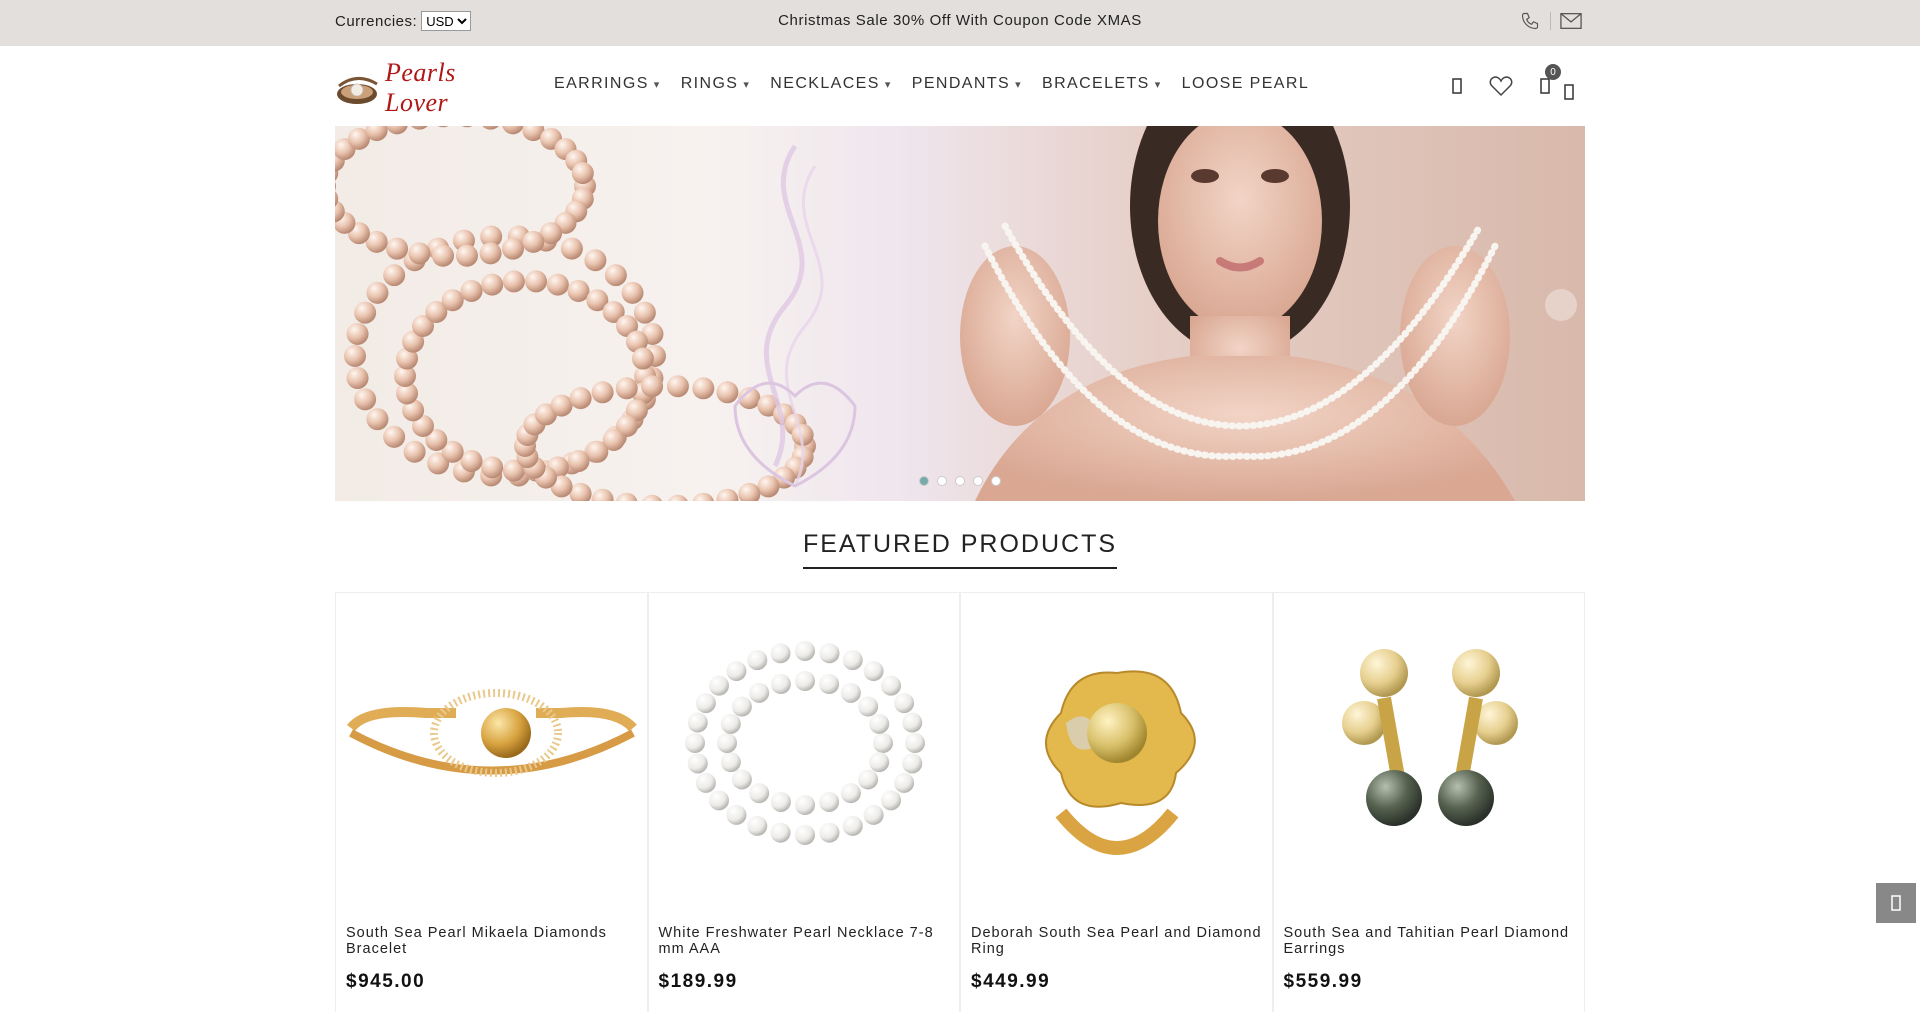  I want to click on nav-label: BRACELETS, so click(1096, 83).